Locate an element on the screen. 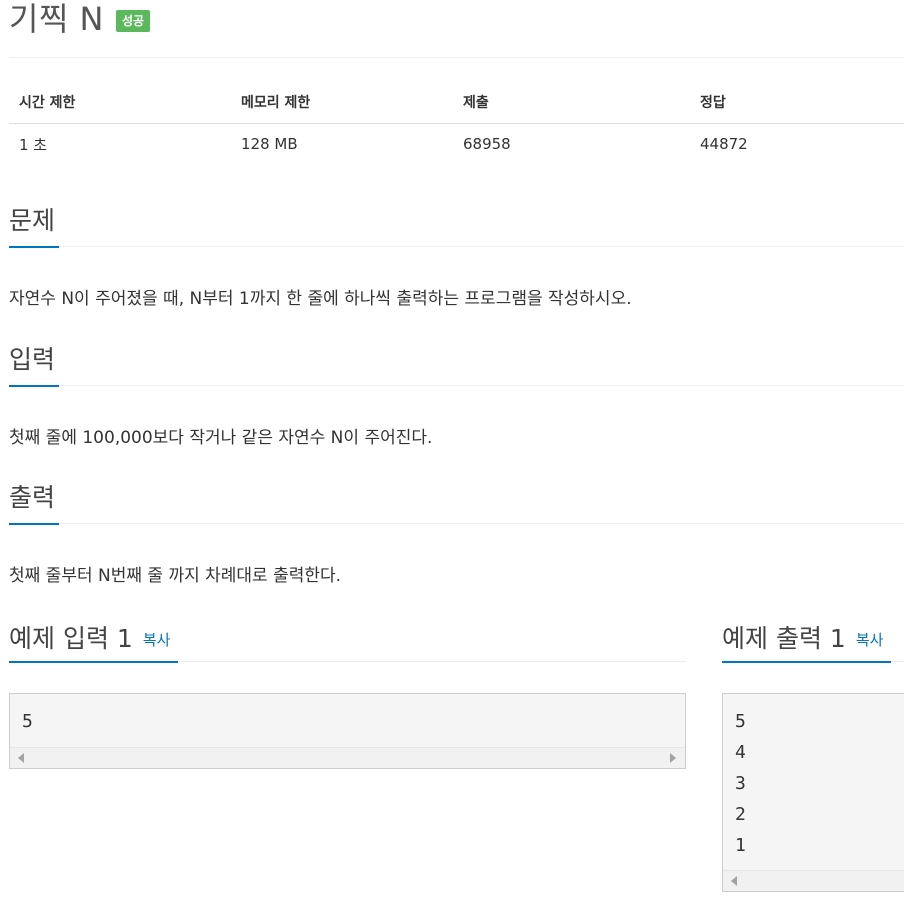  table-header-row: 시간 제한 메모리 제한 제출 정답 is located at coordinates (456, 102).